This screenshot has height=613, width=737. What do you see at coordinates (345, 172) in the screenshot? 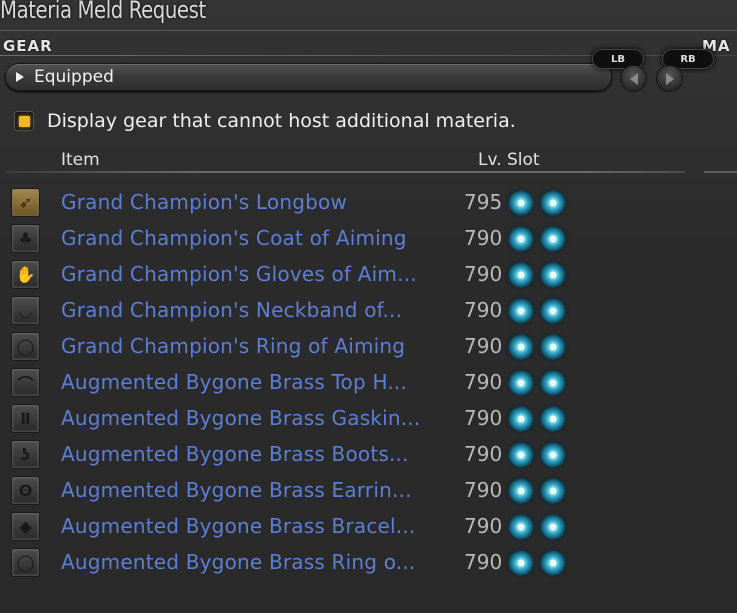
I see `header-divider` at bounding box center [345, 172].